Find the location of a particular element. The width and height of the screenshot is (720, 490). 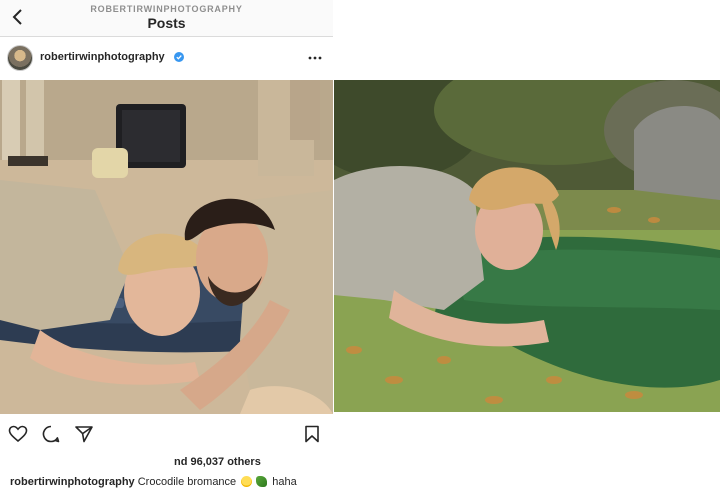

caption-text: Crocodile bromance is located at coordinates (187, 482).